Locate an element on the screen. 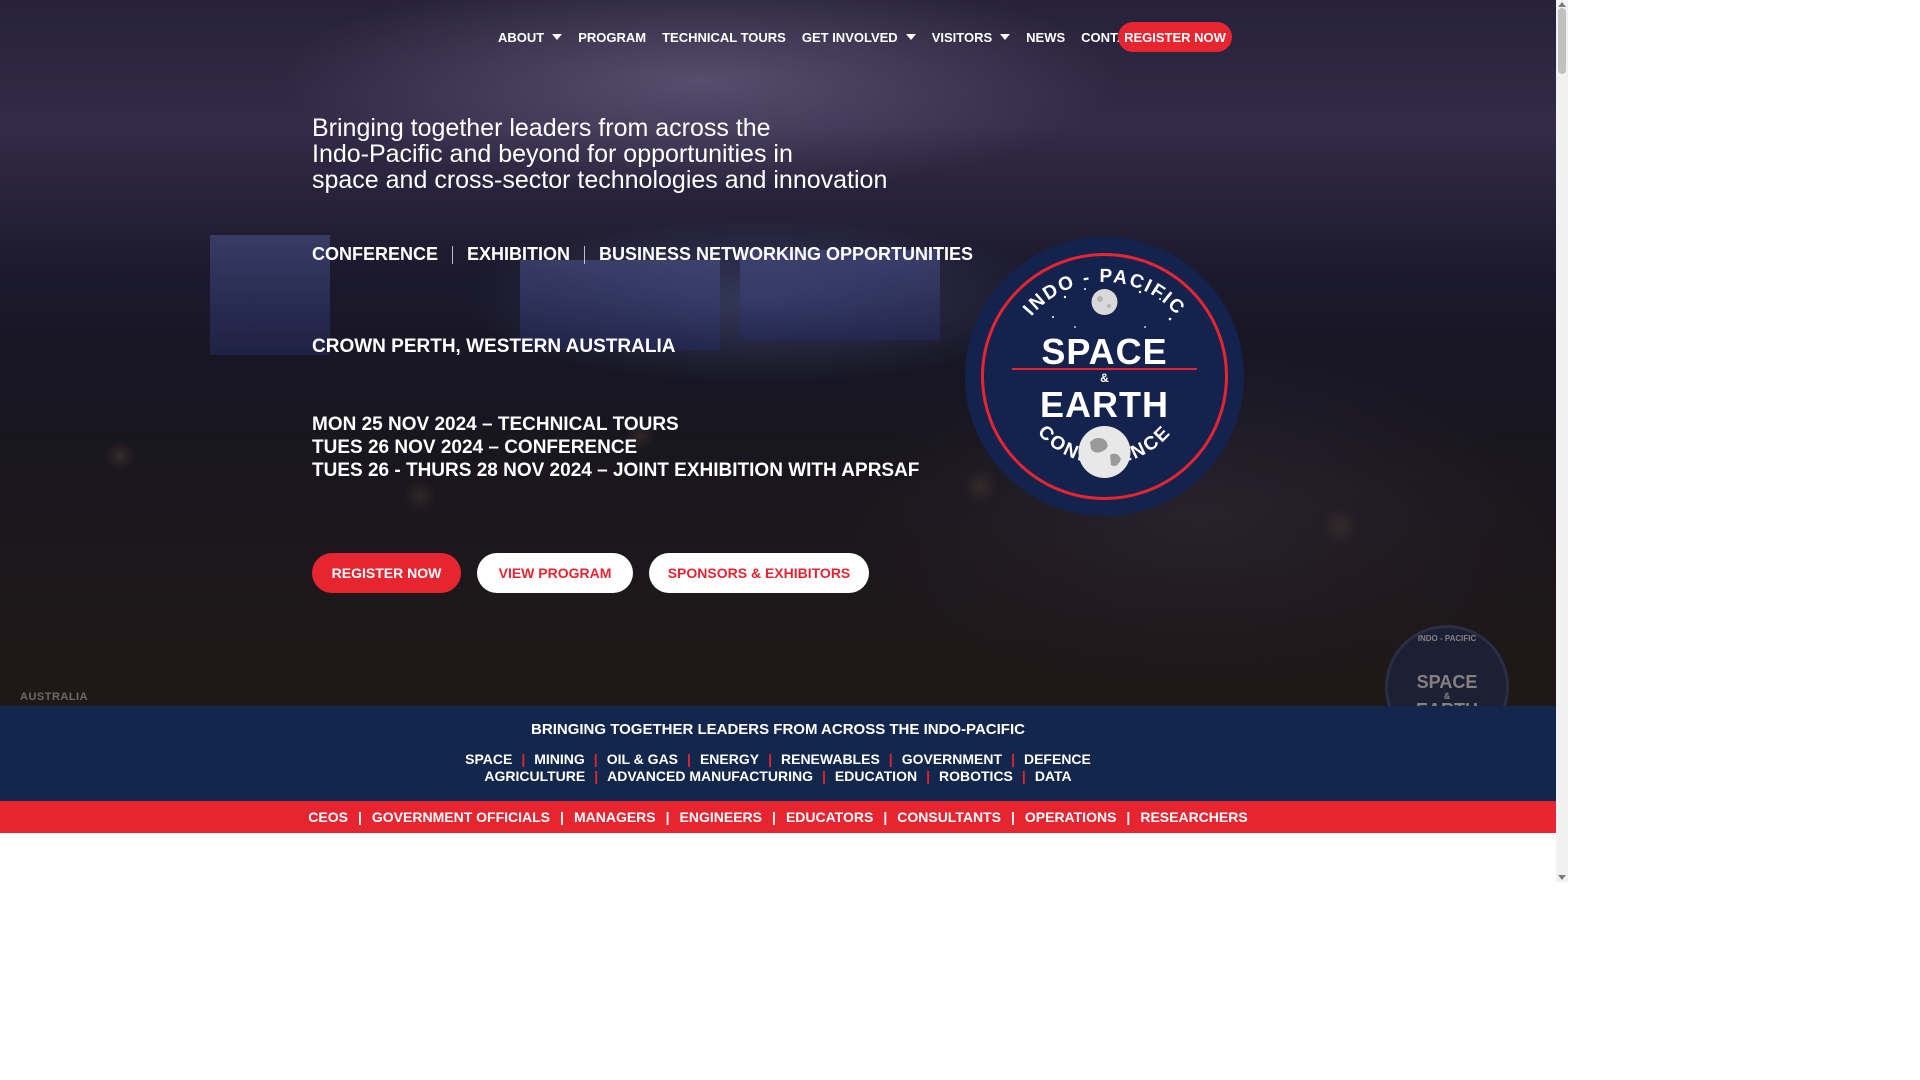  register-now-button: REGISTER NOW is located at coordinates (386, 573).